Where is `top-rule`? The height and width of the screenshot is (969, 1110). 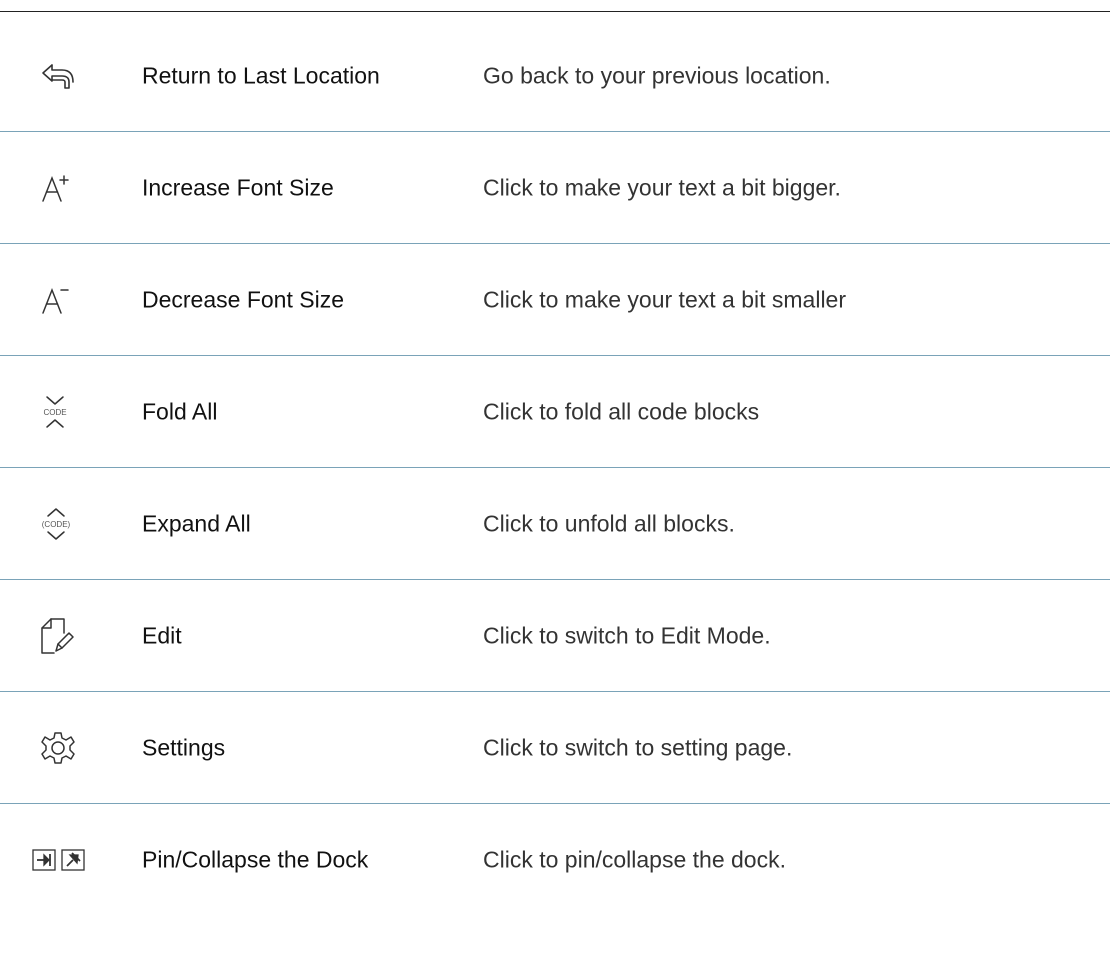
top-rule is located at coordinates (555, 11).